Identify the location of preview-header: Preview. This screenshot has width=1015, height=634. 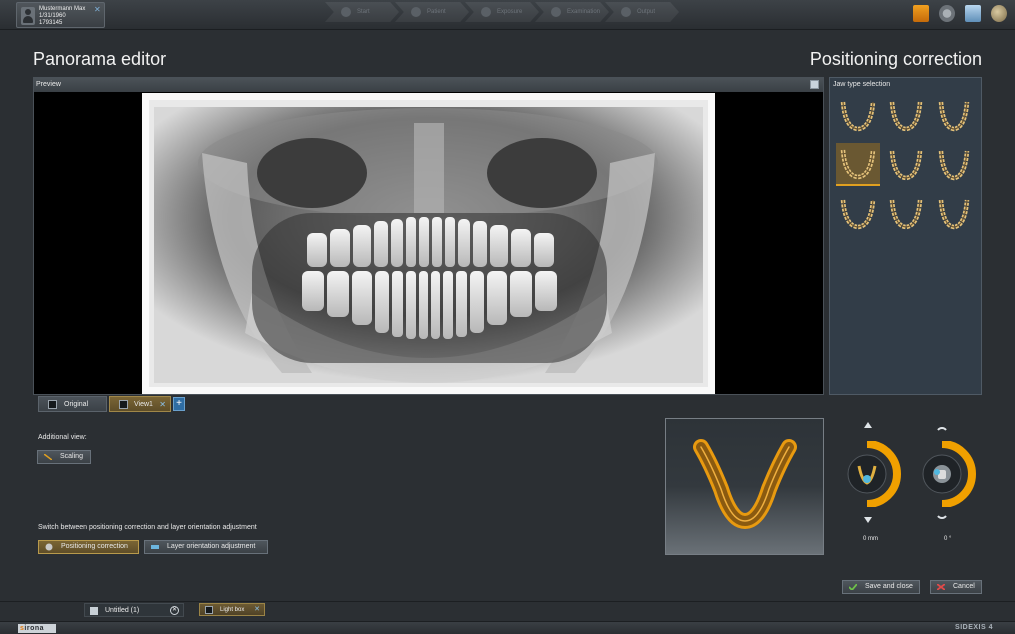
(428, 85).